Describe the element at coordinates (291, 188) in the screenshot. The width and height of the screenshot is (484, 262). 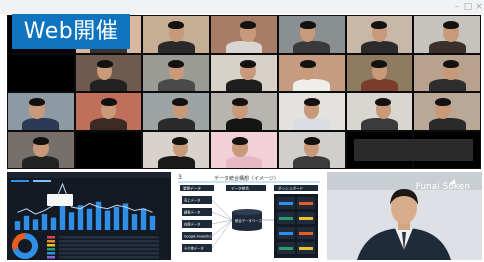
I see `column-header-right: ダッシュボード` at that location.